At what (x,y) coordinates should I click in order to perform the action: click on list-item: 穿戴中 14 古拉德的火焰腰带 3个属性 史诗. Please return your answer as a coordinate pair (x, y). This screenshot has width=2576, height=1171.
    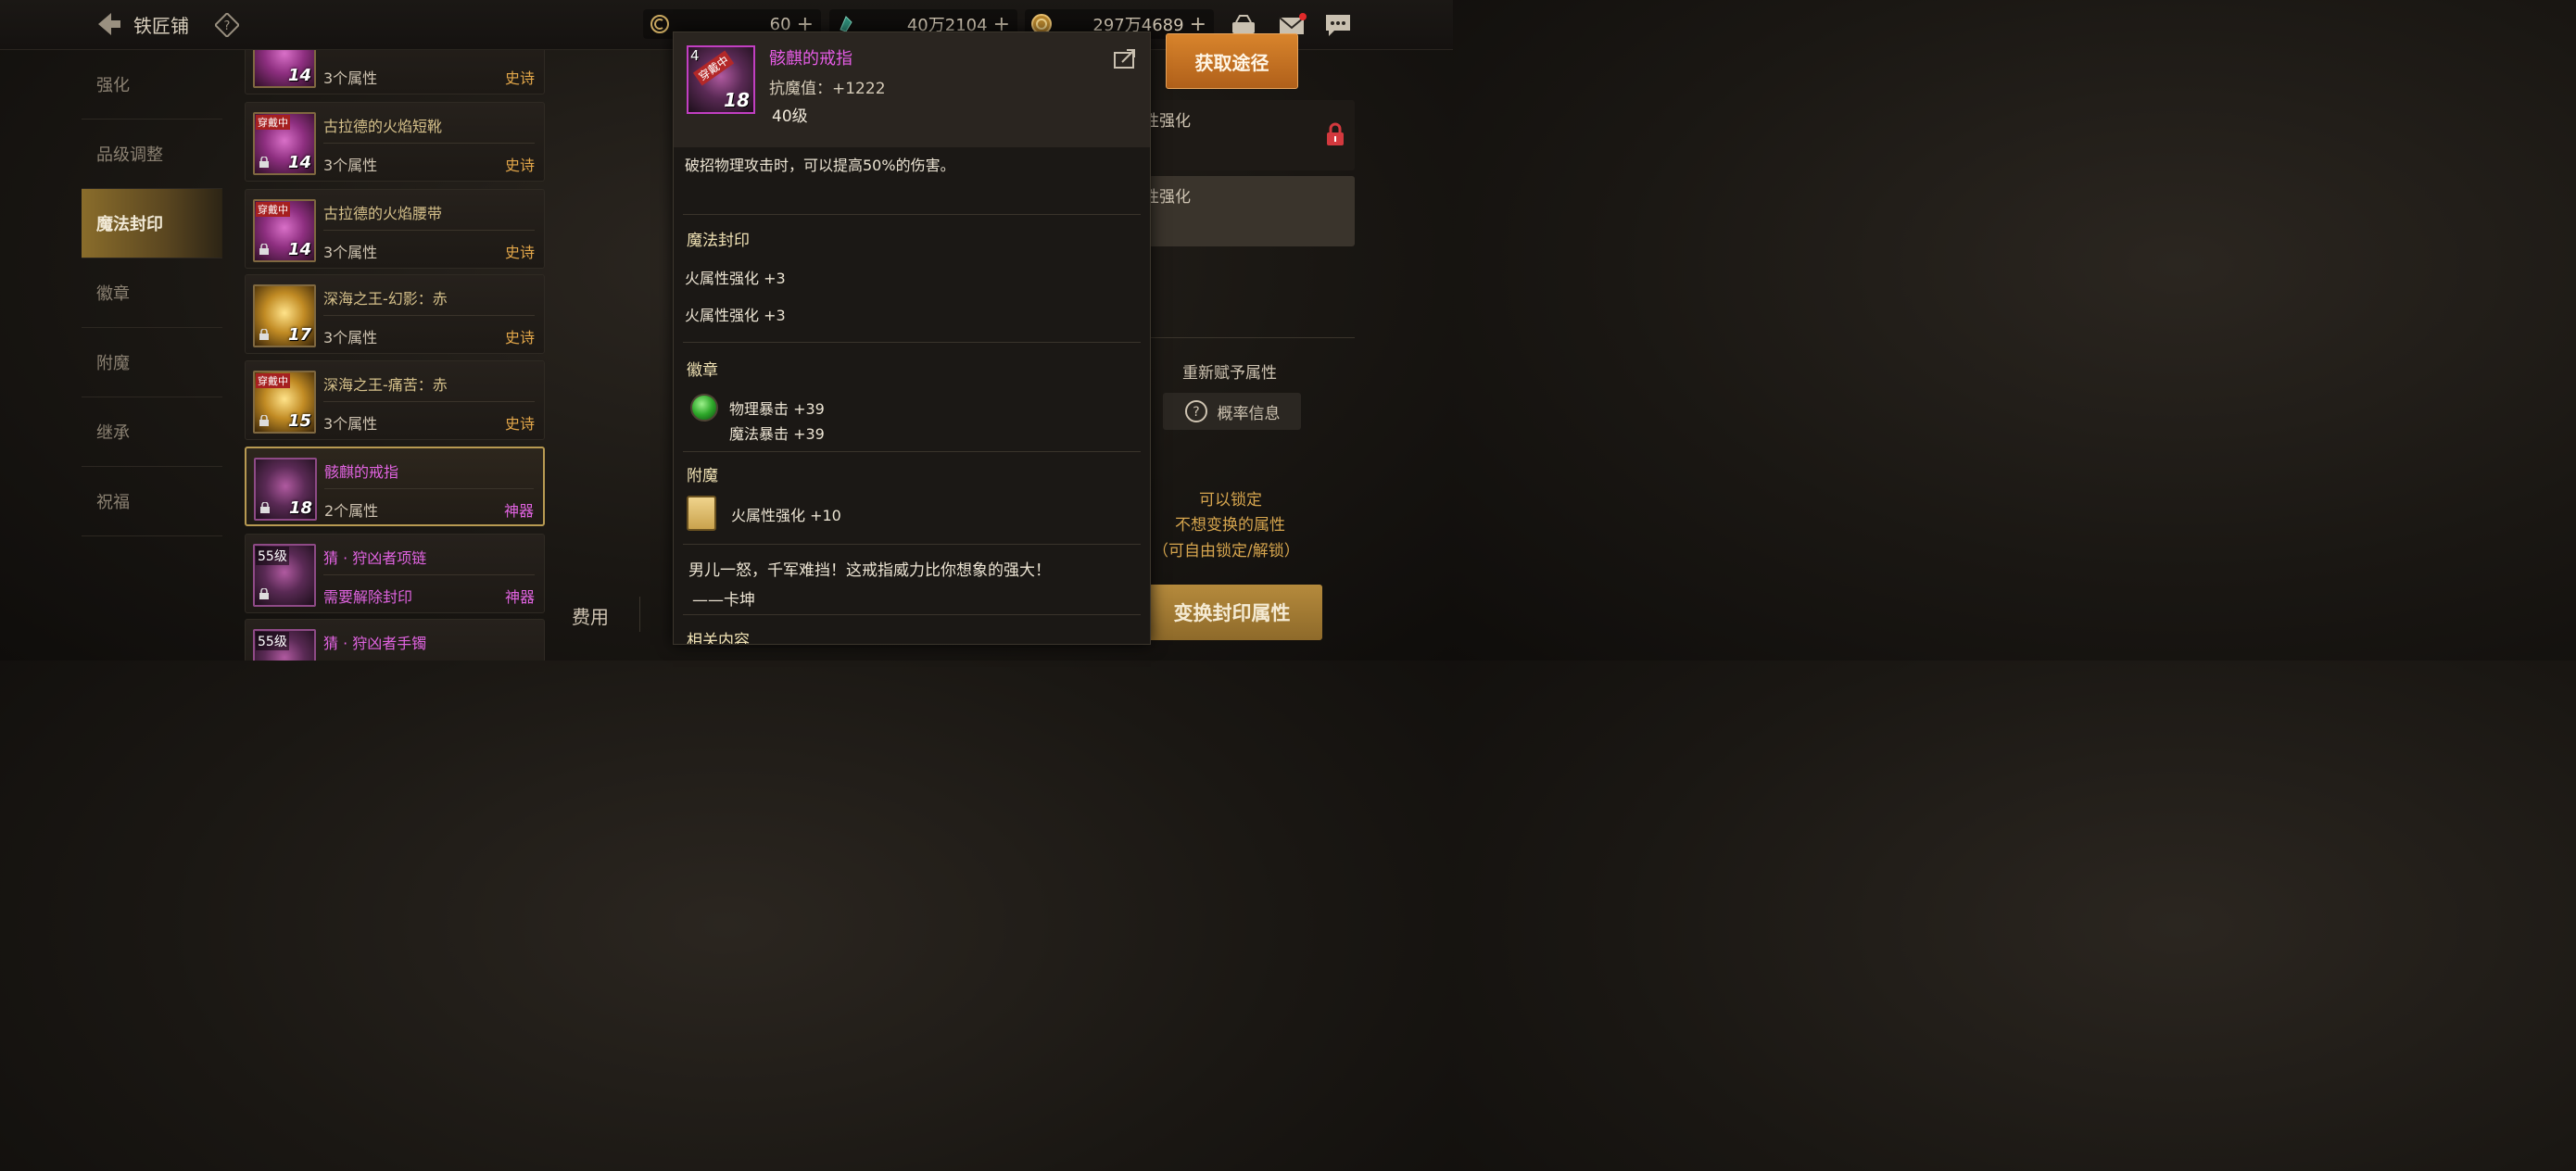
    Looking at the image, I should click on (395, 229).